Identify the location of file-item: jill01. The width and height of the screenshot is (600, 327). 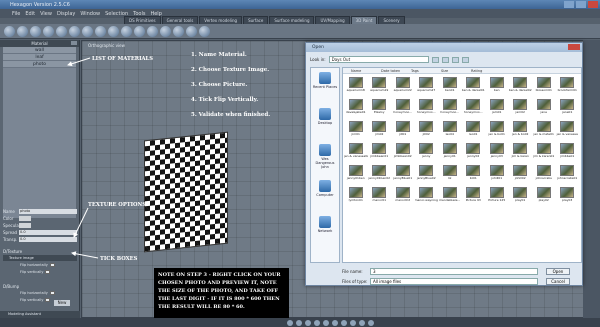
(403, 131).